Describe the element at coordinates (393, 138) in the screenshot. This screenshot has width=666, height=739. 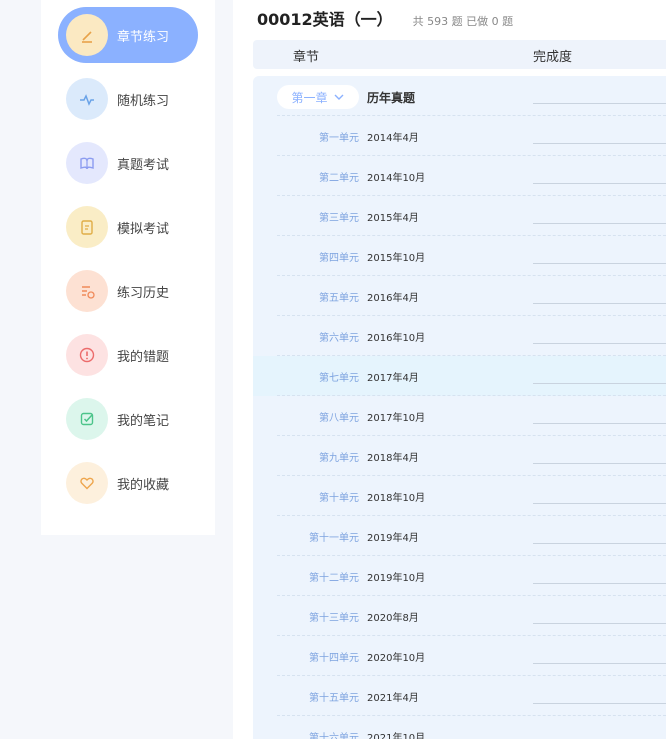
I see `unit-date: 2014年4月` at that location.